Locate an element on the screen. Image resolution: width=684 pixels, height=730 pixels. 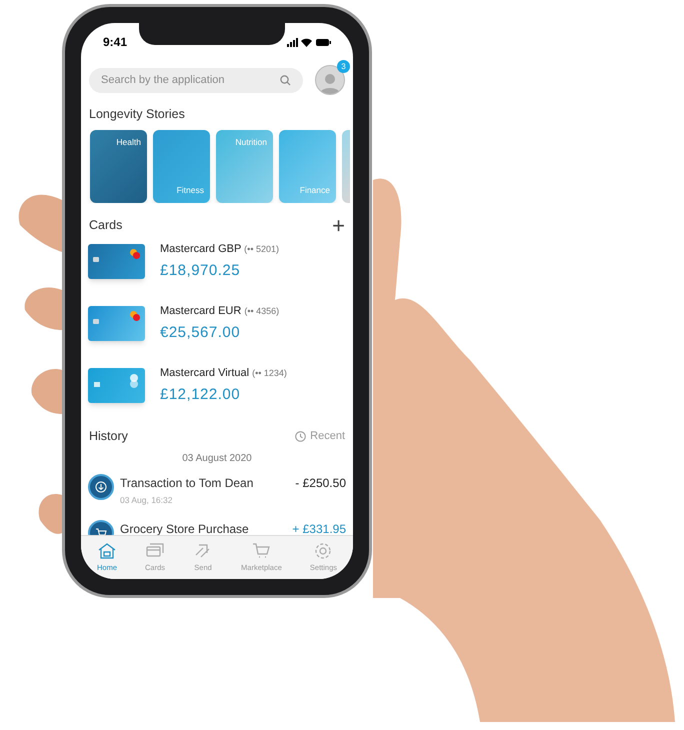
recent-filter-button: Recent is located at coordinates (320, 436).